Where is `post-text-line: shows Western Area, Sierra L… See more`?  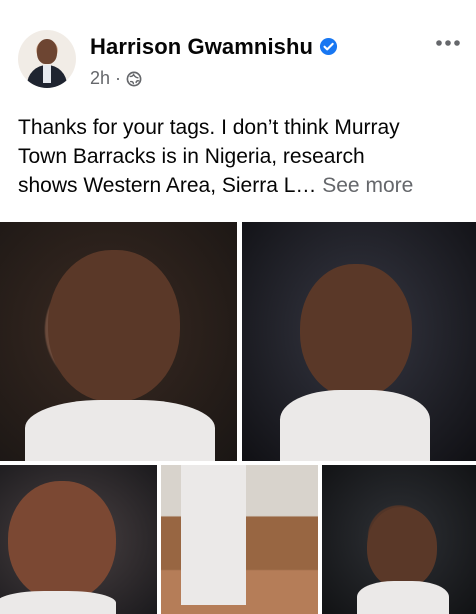 post-text-line: shows Western Area, Sierra L… See more is located at coordinates (240, 185).